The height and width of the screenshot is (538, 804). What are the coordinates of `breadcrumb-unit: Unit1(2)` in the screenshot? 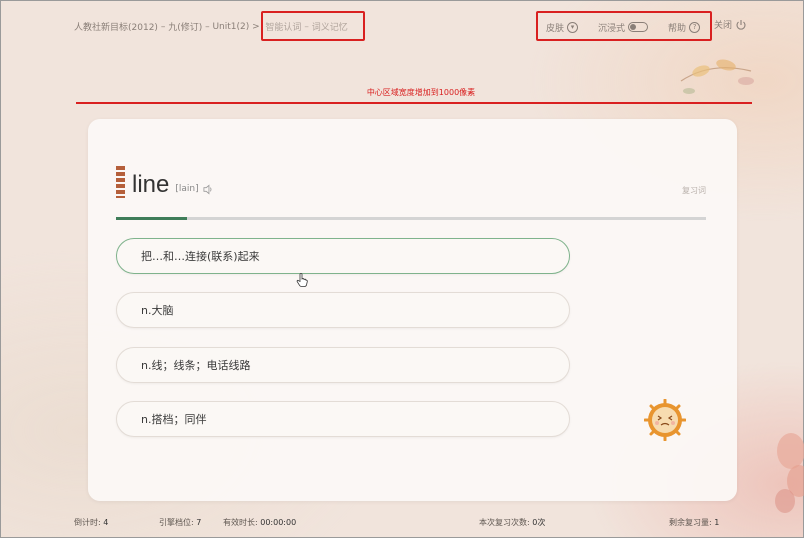 It's located at (230, 27).